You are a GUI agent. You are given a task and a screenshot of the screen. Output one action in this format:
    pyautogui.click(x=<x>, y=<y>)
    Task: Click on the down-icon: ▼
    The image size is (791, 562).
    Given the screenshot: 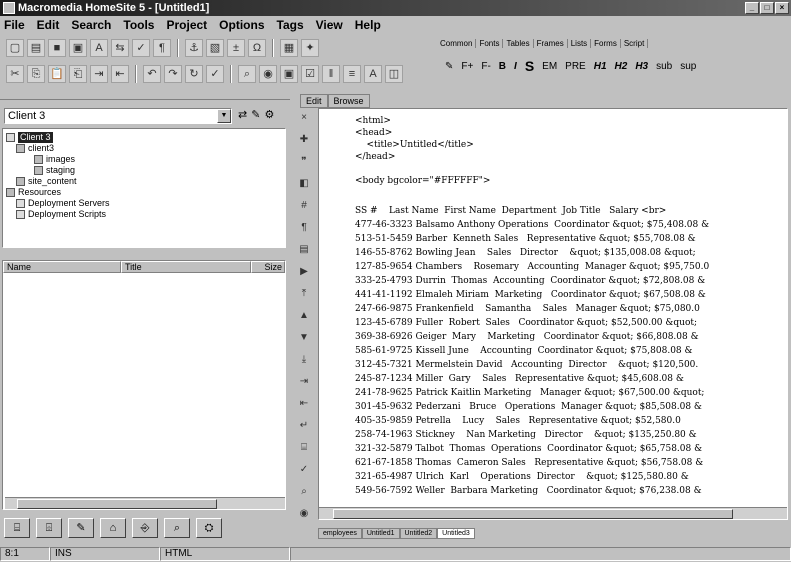 What is the action you would take?
    pyautogui.click(x=304, y=338)
    